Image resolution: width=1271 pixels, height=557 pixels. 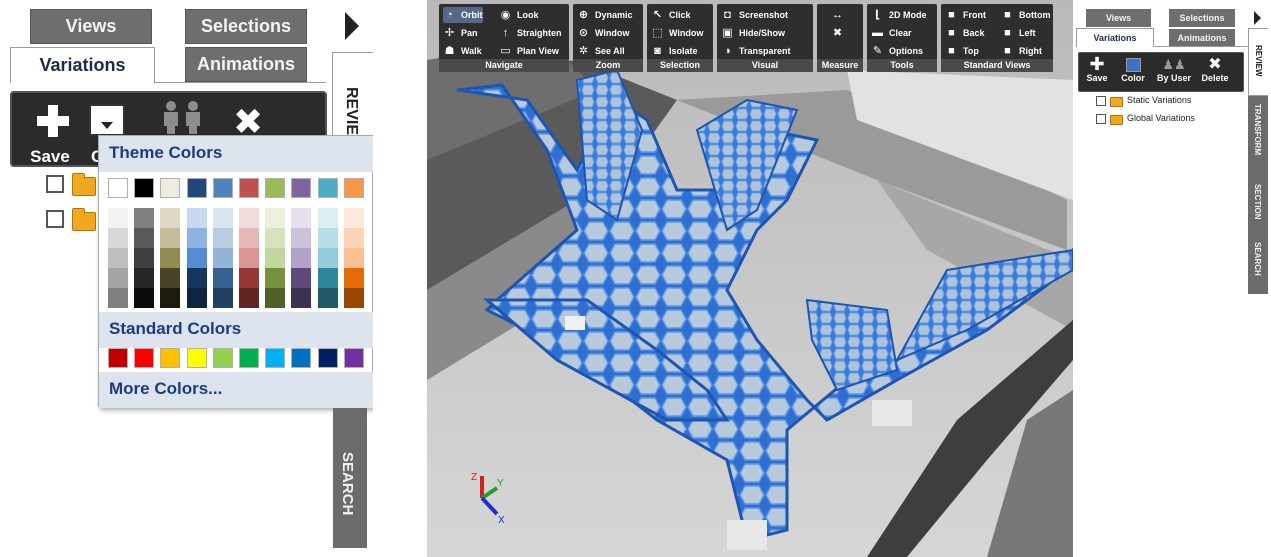 What do you see at coordinates (529, 51) in the screenshot?
I see `plan-view-button: ▭ Plan View` at bounding box center [529, 51].